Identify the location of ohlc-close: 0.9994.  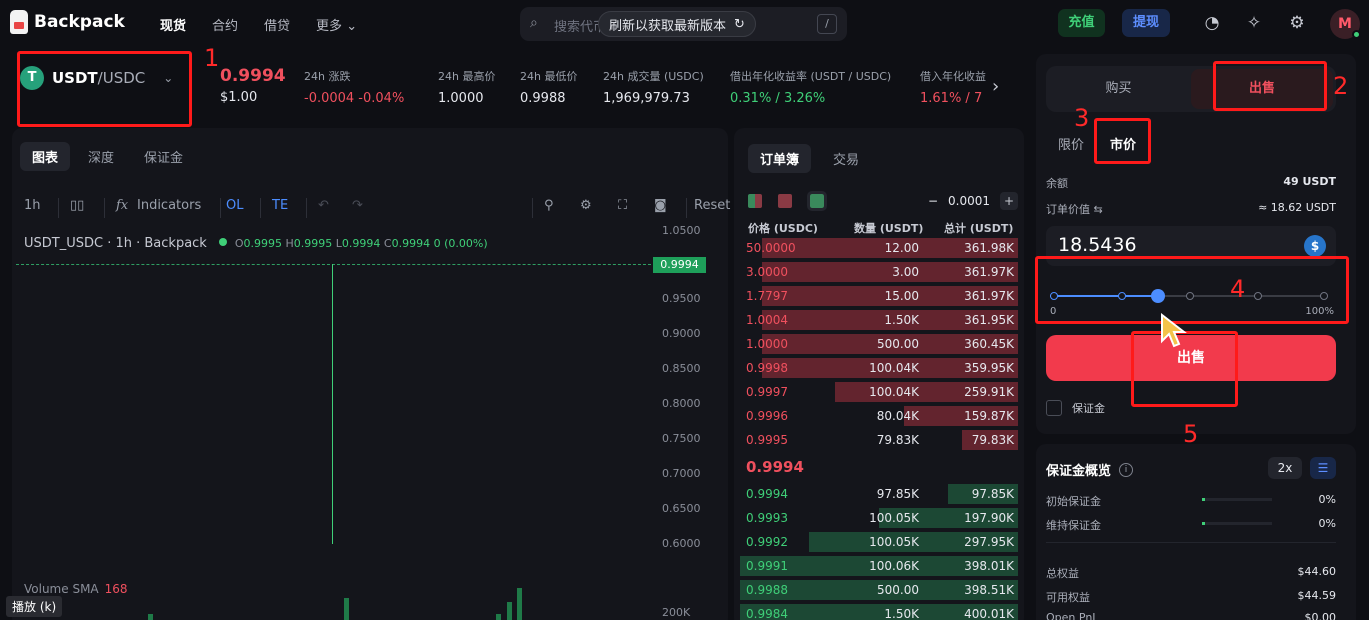
(411, 243).